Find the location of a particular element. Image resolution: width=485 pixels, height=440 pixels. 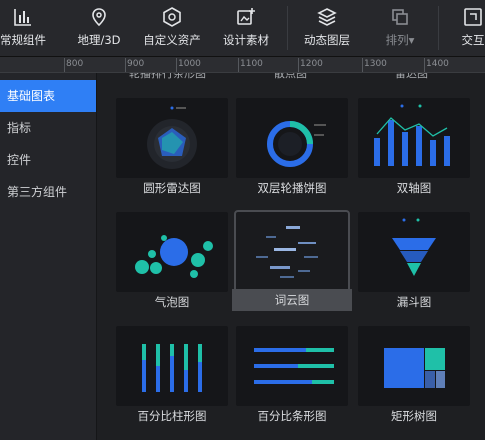

component-card-treemap is located at coordinates (414, 366).